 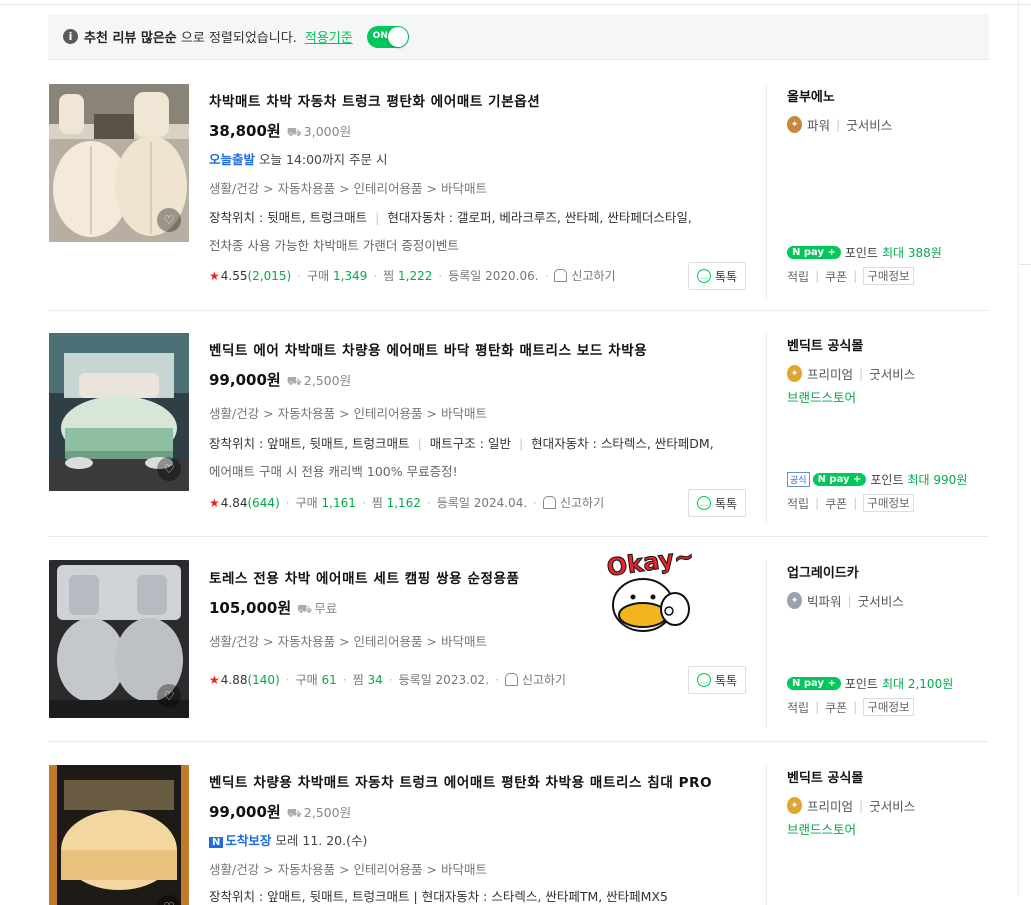 What do you see at coordinates (334, 245) in the screenshot?
I see `product-desc: 전차종 사용 가능한 차박매트 가랜더 증정이벤트` at bounding box center [334, 245].